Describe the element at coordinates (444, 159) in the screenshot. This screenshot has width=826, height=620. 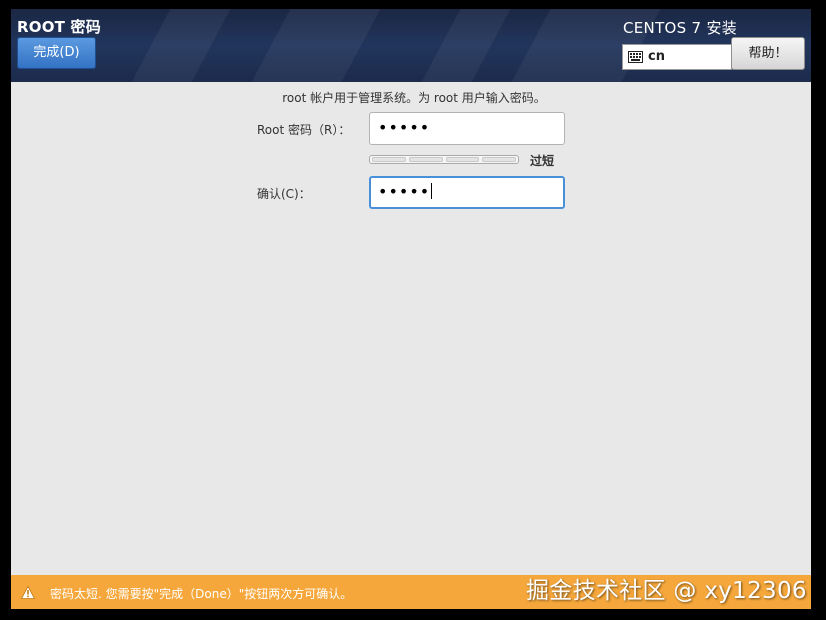
I see `password-strength-meter` at that location.